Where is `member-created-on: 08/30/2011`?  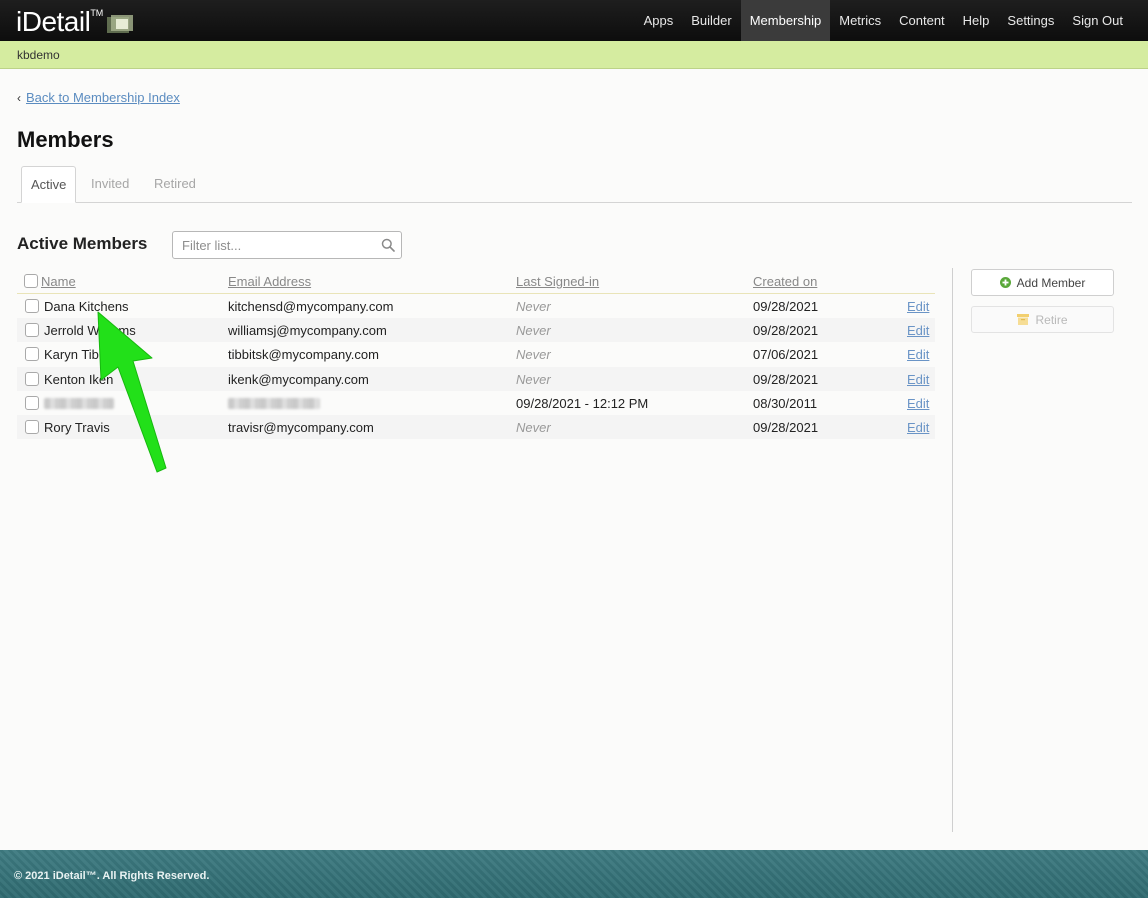 member-created-on: 08/30/2011 is located at coordinates (785, 403).